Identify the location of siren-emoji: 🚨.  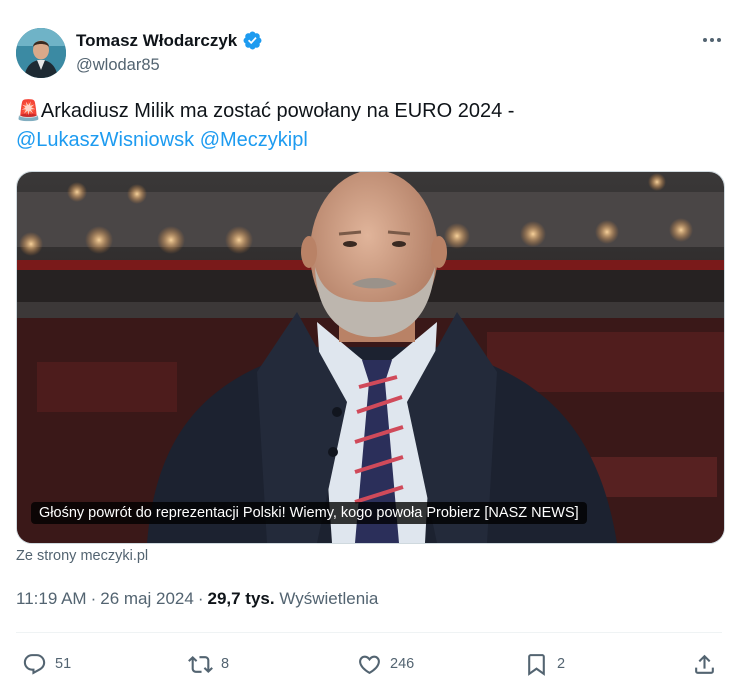
(28, 111).